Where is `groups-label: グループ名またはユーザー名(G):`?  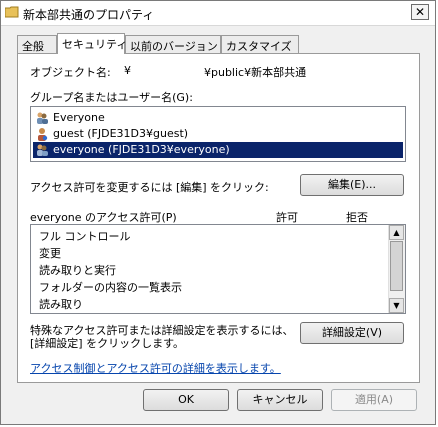 groups-label: グループ名またはユーザー名(G): is located at coordinates (111, 97).